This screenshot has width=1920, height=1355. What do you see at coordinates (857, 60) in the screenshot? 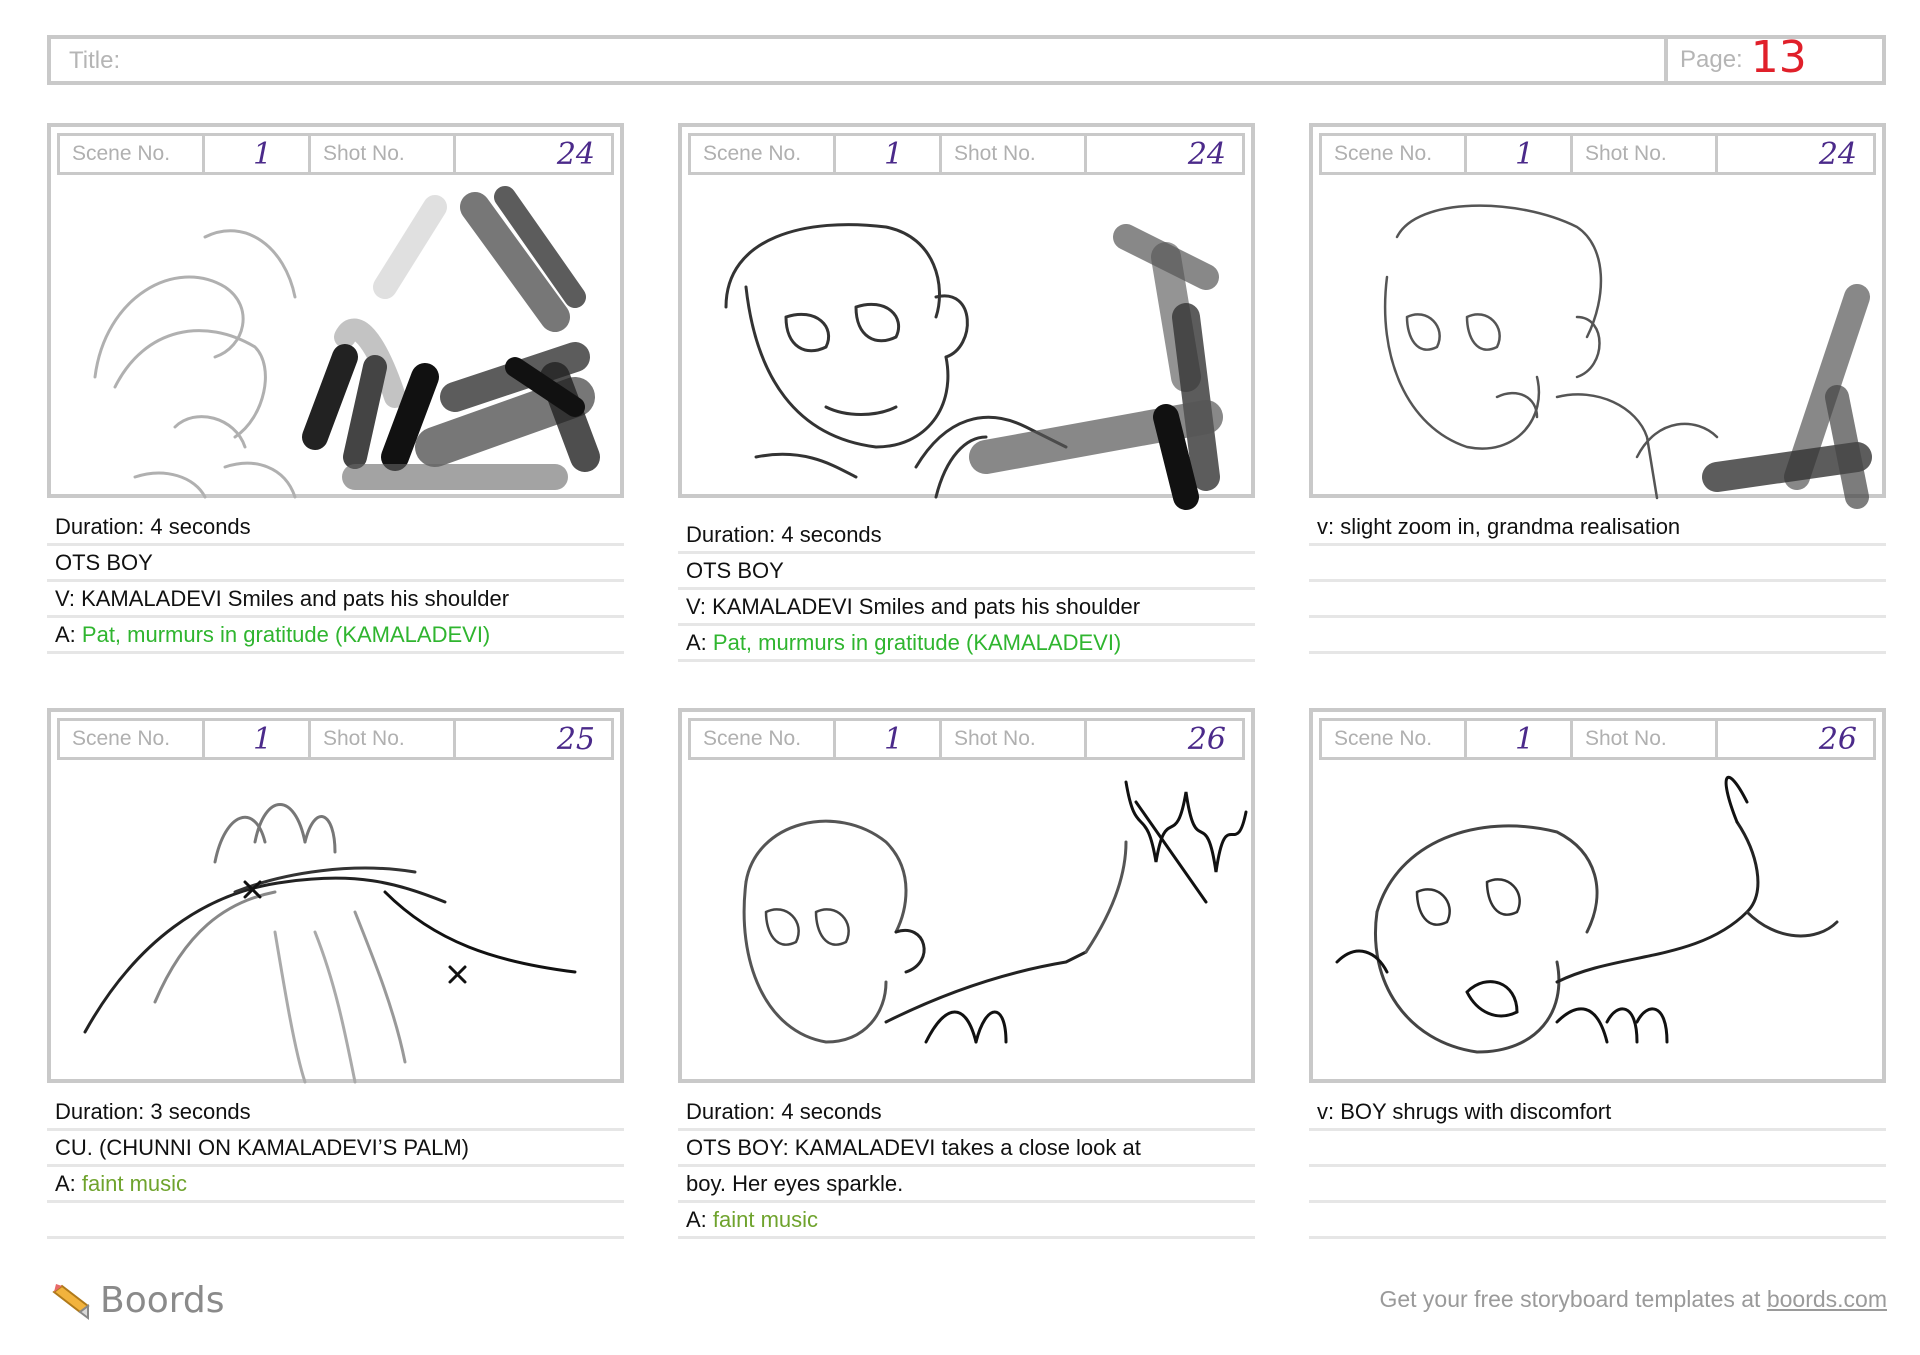
I see `title-field: Title:` at bounding box center [857, 60].